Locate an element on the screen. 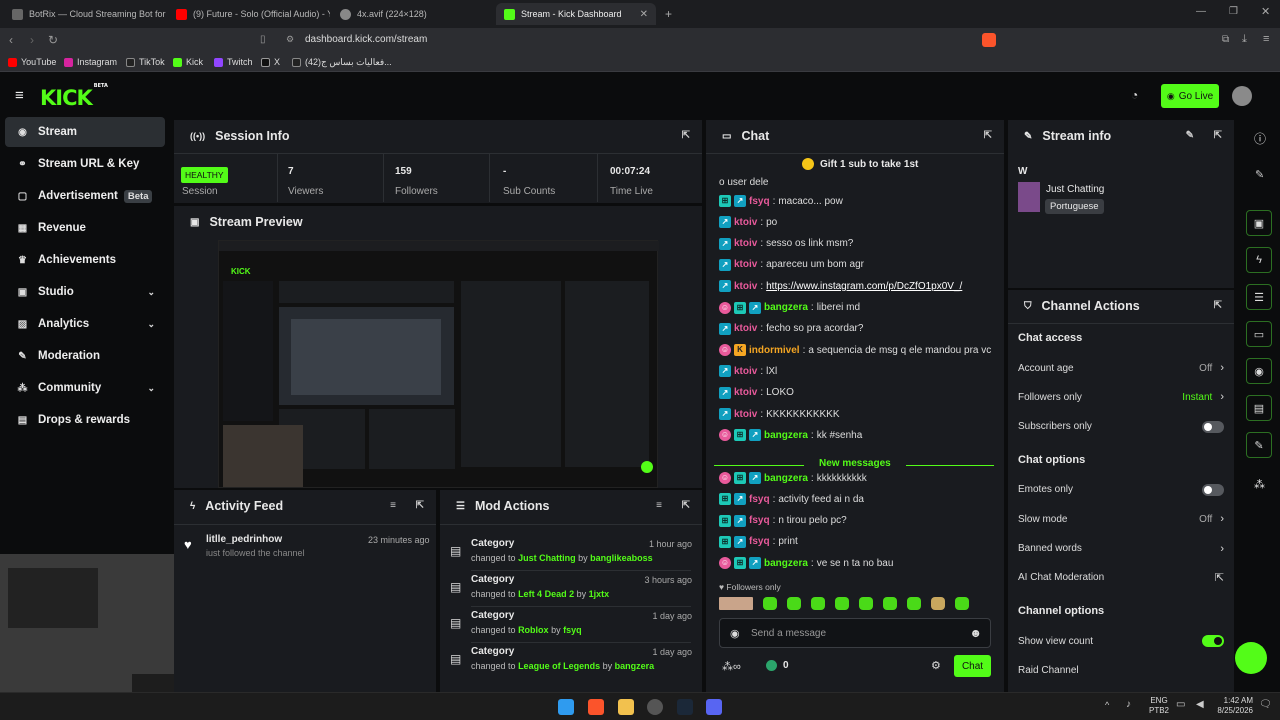  chat-message: ☺ ⊞ ↗ bangzera: kkkkkkkkkk is located at coordinates (793, 478).